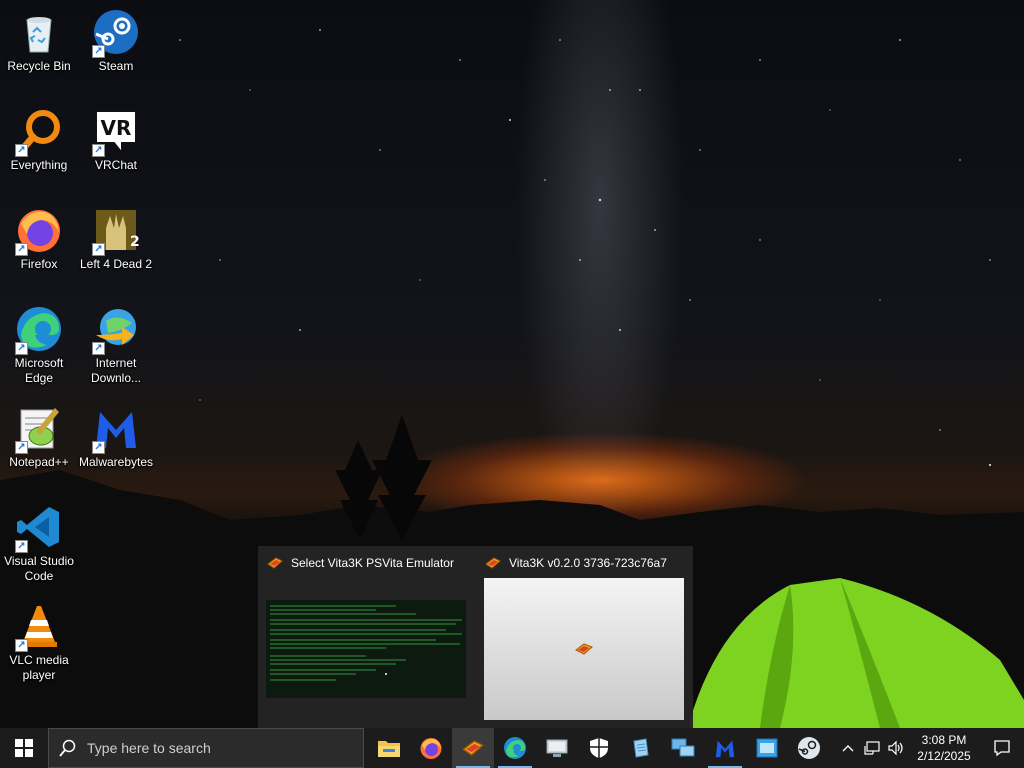 This screenshot has height=768, width=1024. I want to click on desktop-icon-label: Microsoft Edge, so click(39, 370).